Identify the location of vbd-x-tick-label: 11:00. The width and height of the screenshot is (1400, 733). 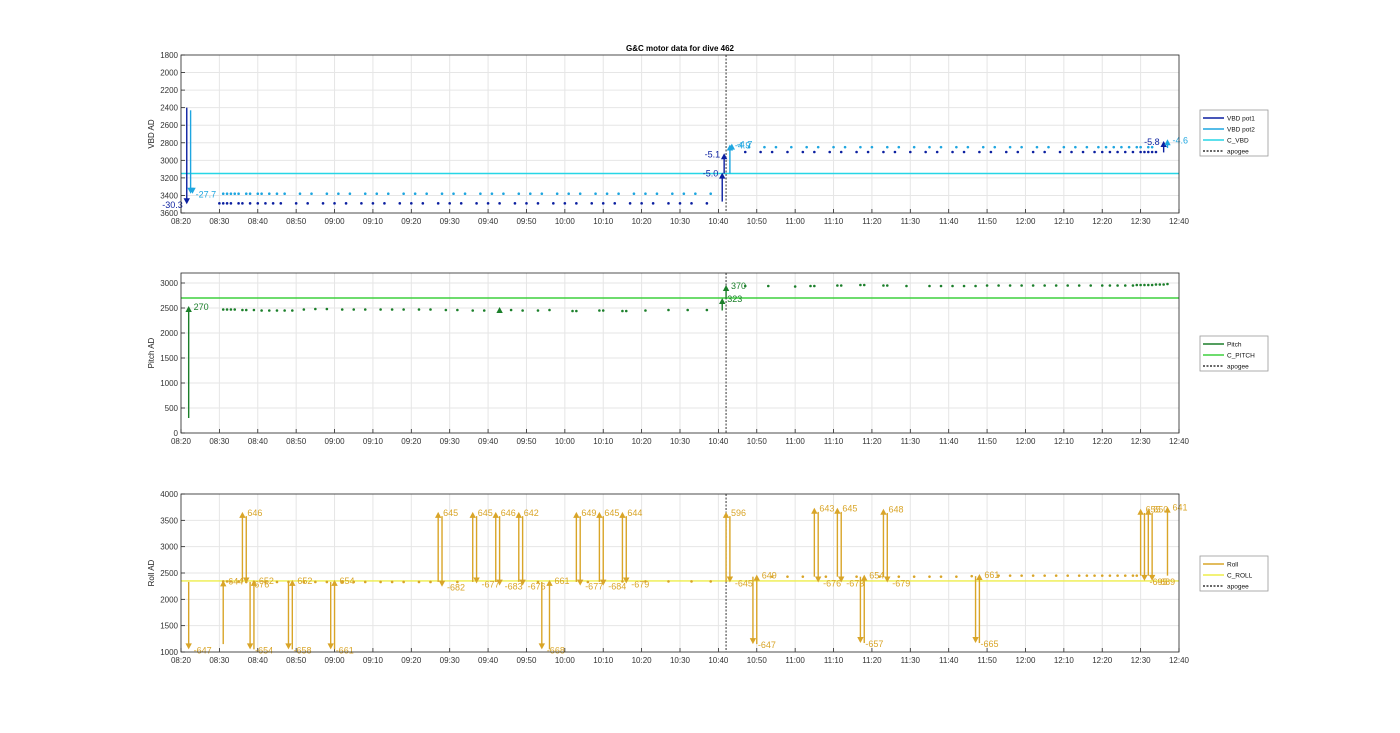
(795, 221).